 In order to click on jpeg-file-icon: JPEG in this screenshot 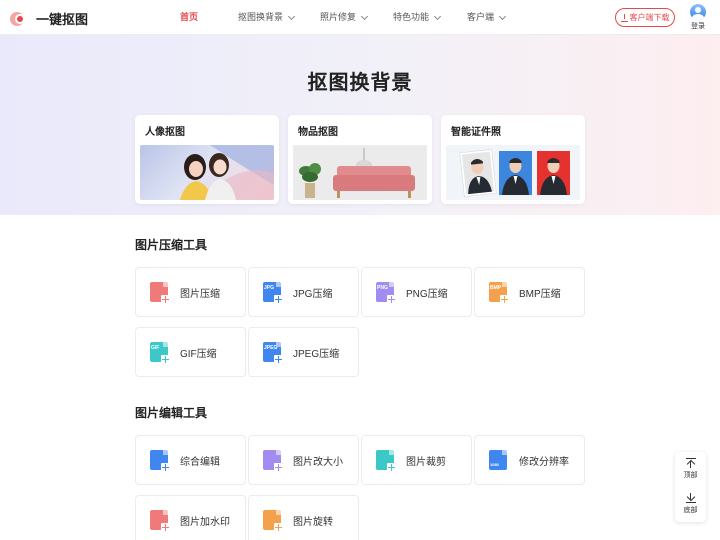, I will do `click(273, 353)`.